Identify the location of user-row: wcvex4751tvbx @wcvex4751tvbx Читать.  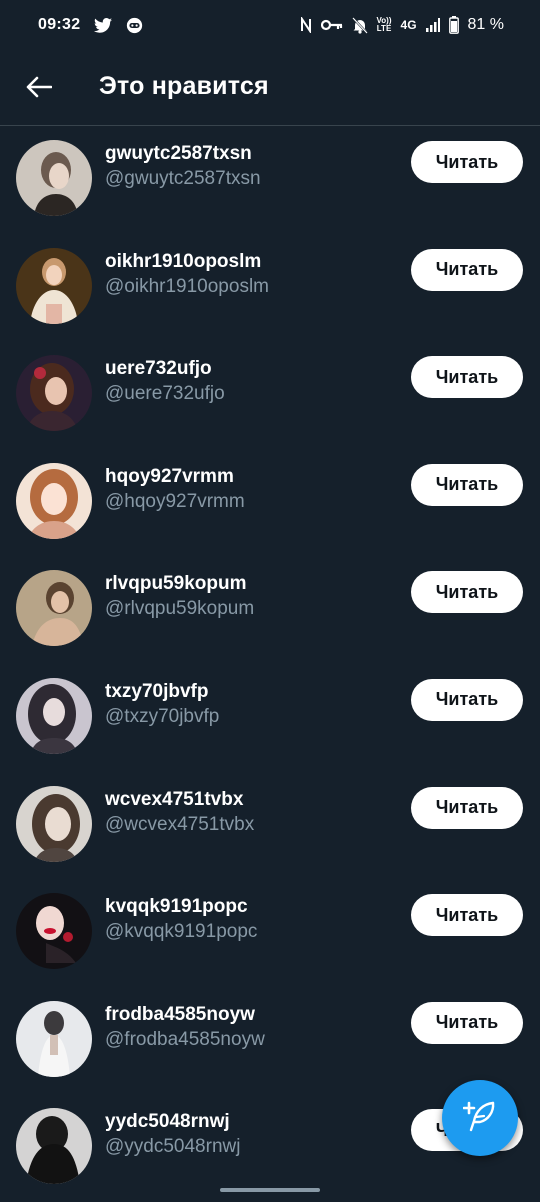
(270, 826).